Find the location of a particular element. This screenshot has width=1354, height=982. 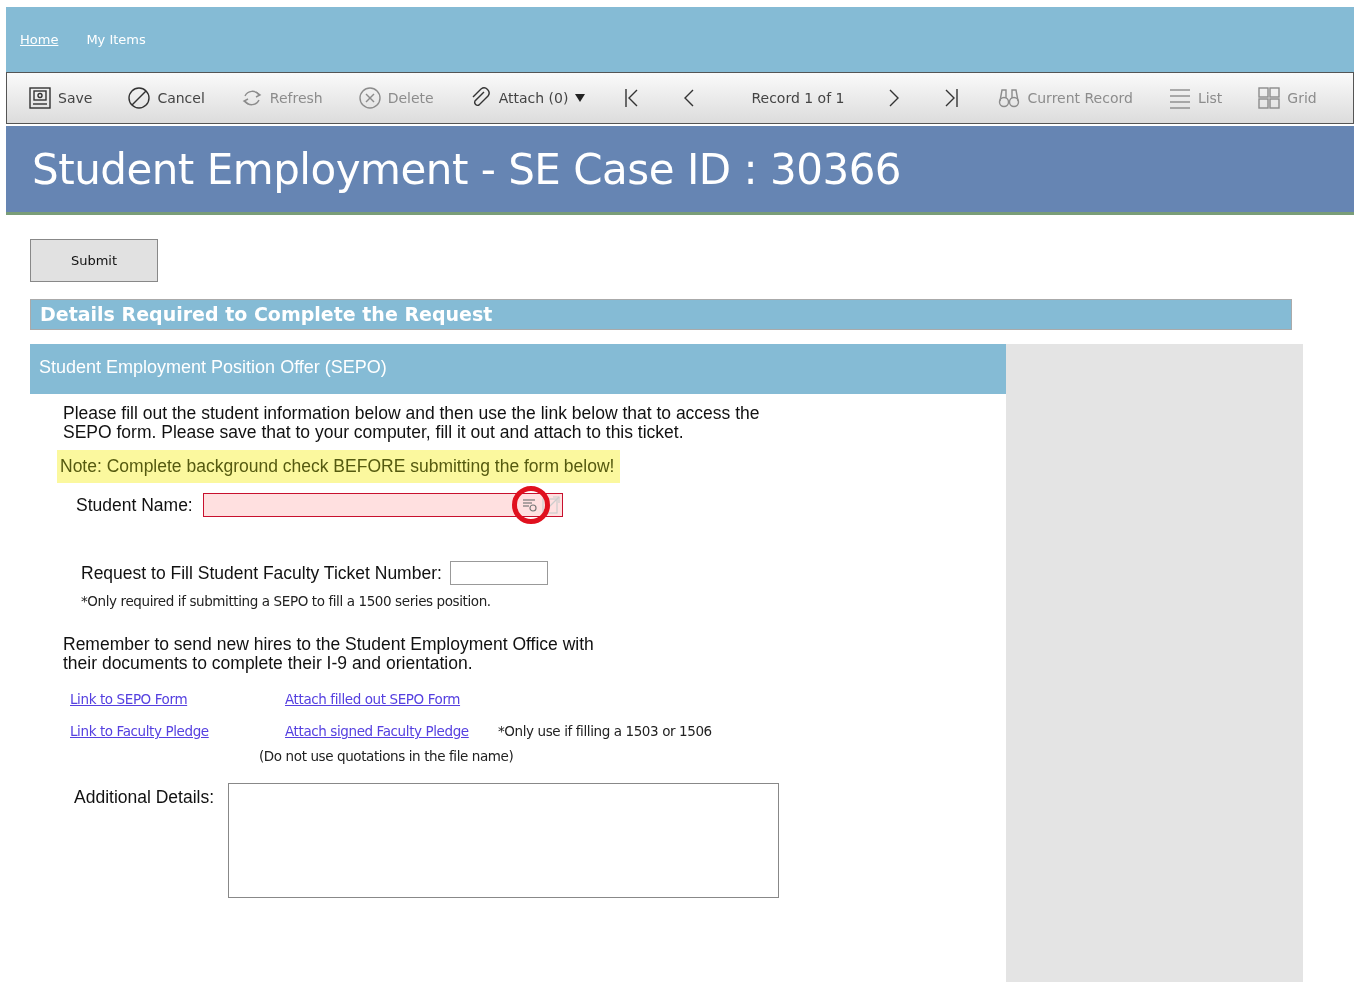

note-text: Note: Complete background check BEFORE submitting the form below! is located at coordinates (339, 466).